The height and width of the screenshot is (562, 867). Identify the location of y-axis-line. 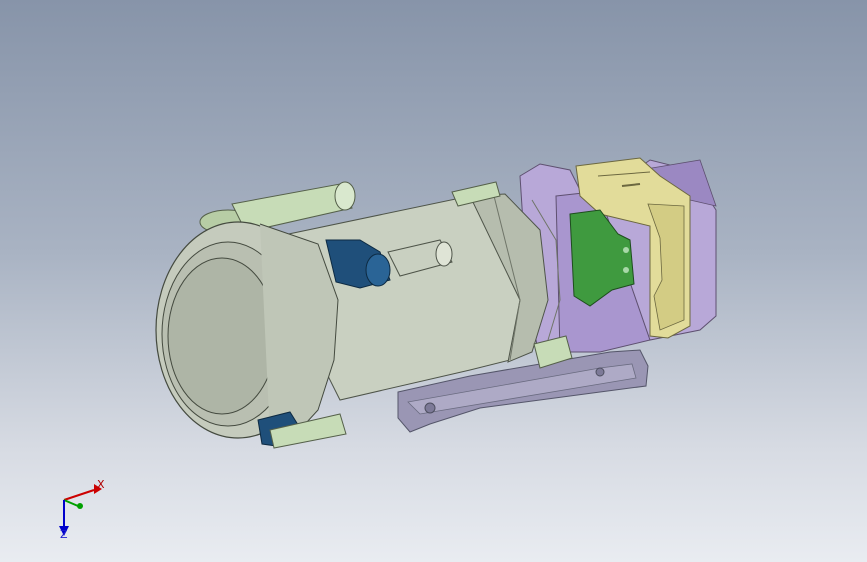
(71, 503).